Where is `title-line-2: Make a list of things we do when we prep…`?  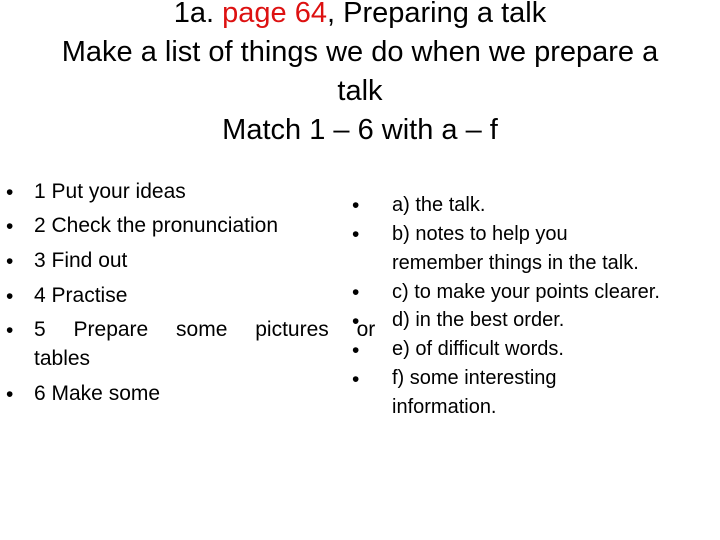 title-line-2: Make a list of things we do when we prep… is located at coordinates (360, 52).